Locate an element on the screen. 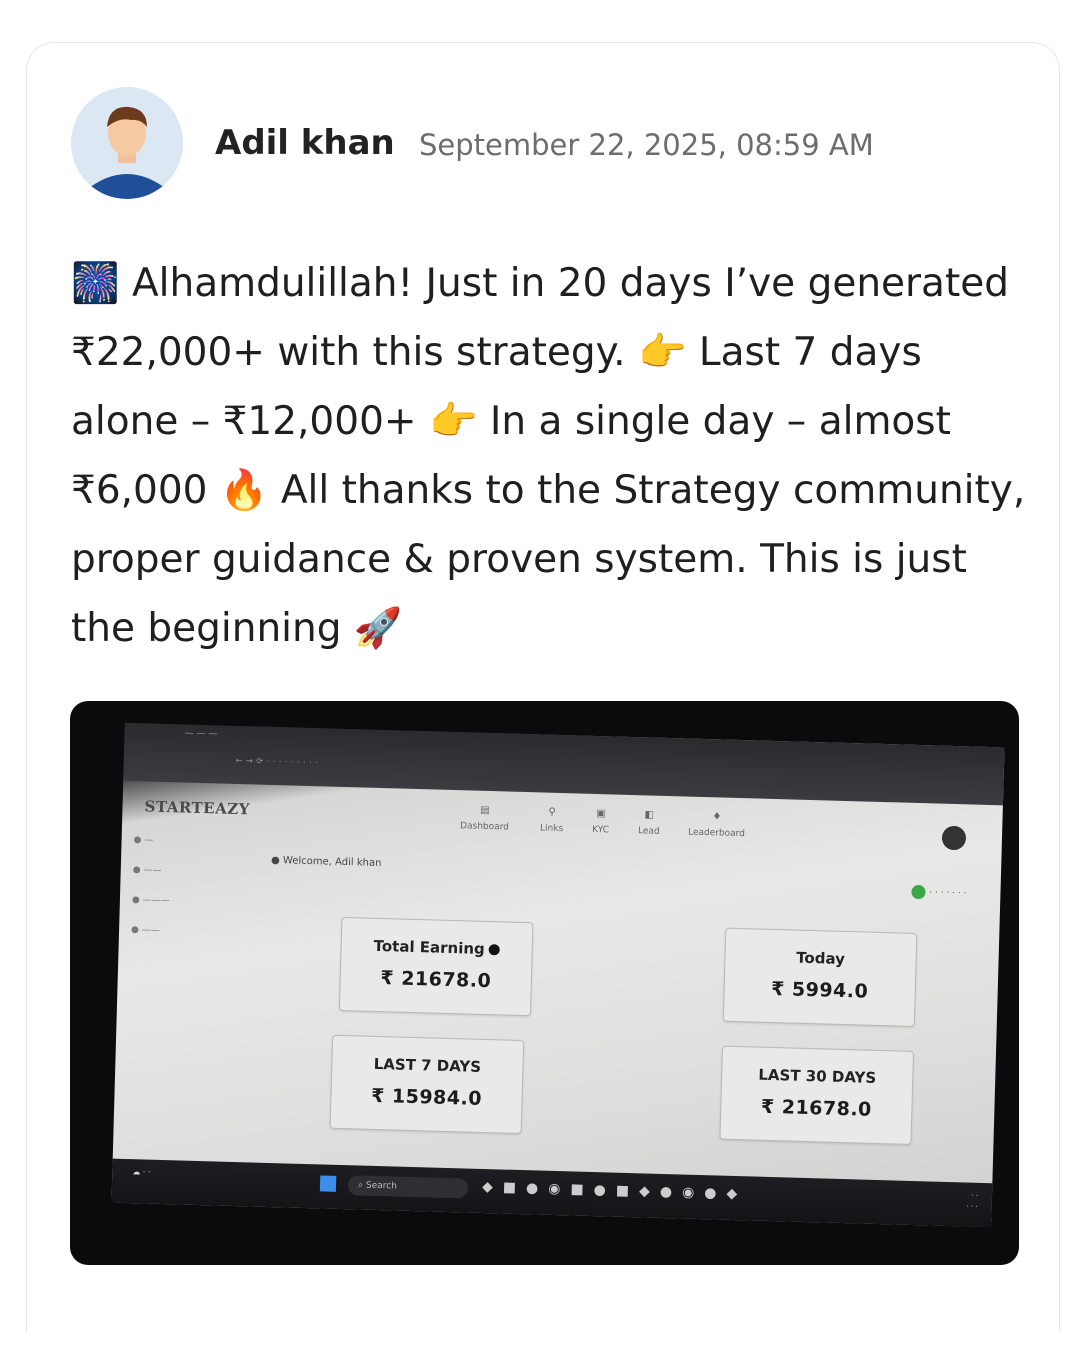 The image size is (1080, 1350). user-avatar-icon: ● is located at coordinates (275, 860).